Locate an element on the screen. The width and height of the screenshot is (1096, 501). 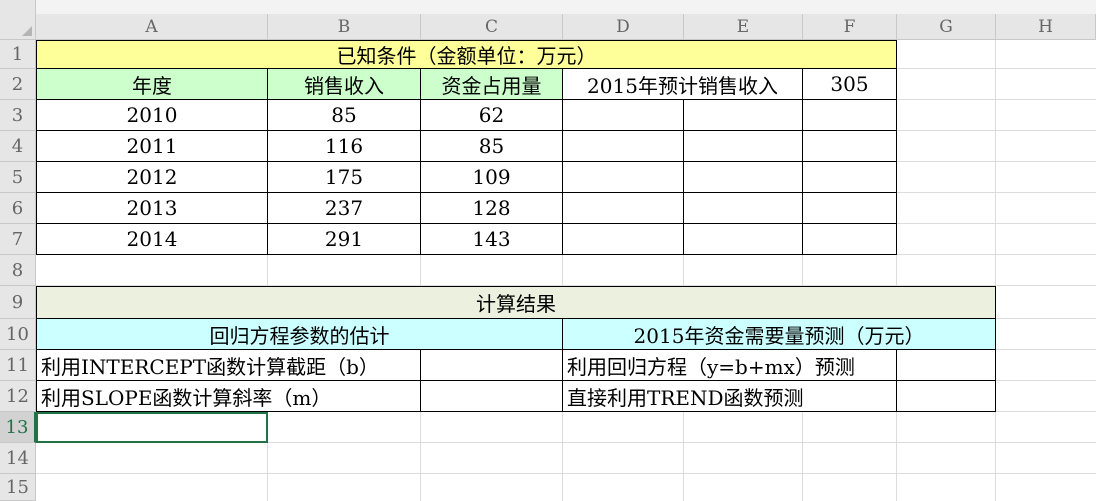
trend-forecast-value-cell is located at coordinates (946, 396).